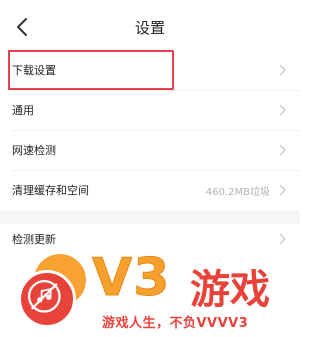 This screenshot has width=320, height=337. I want to click on logo-brand-text: 游戏, so click(230, 290).